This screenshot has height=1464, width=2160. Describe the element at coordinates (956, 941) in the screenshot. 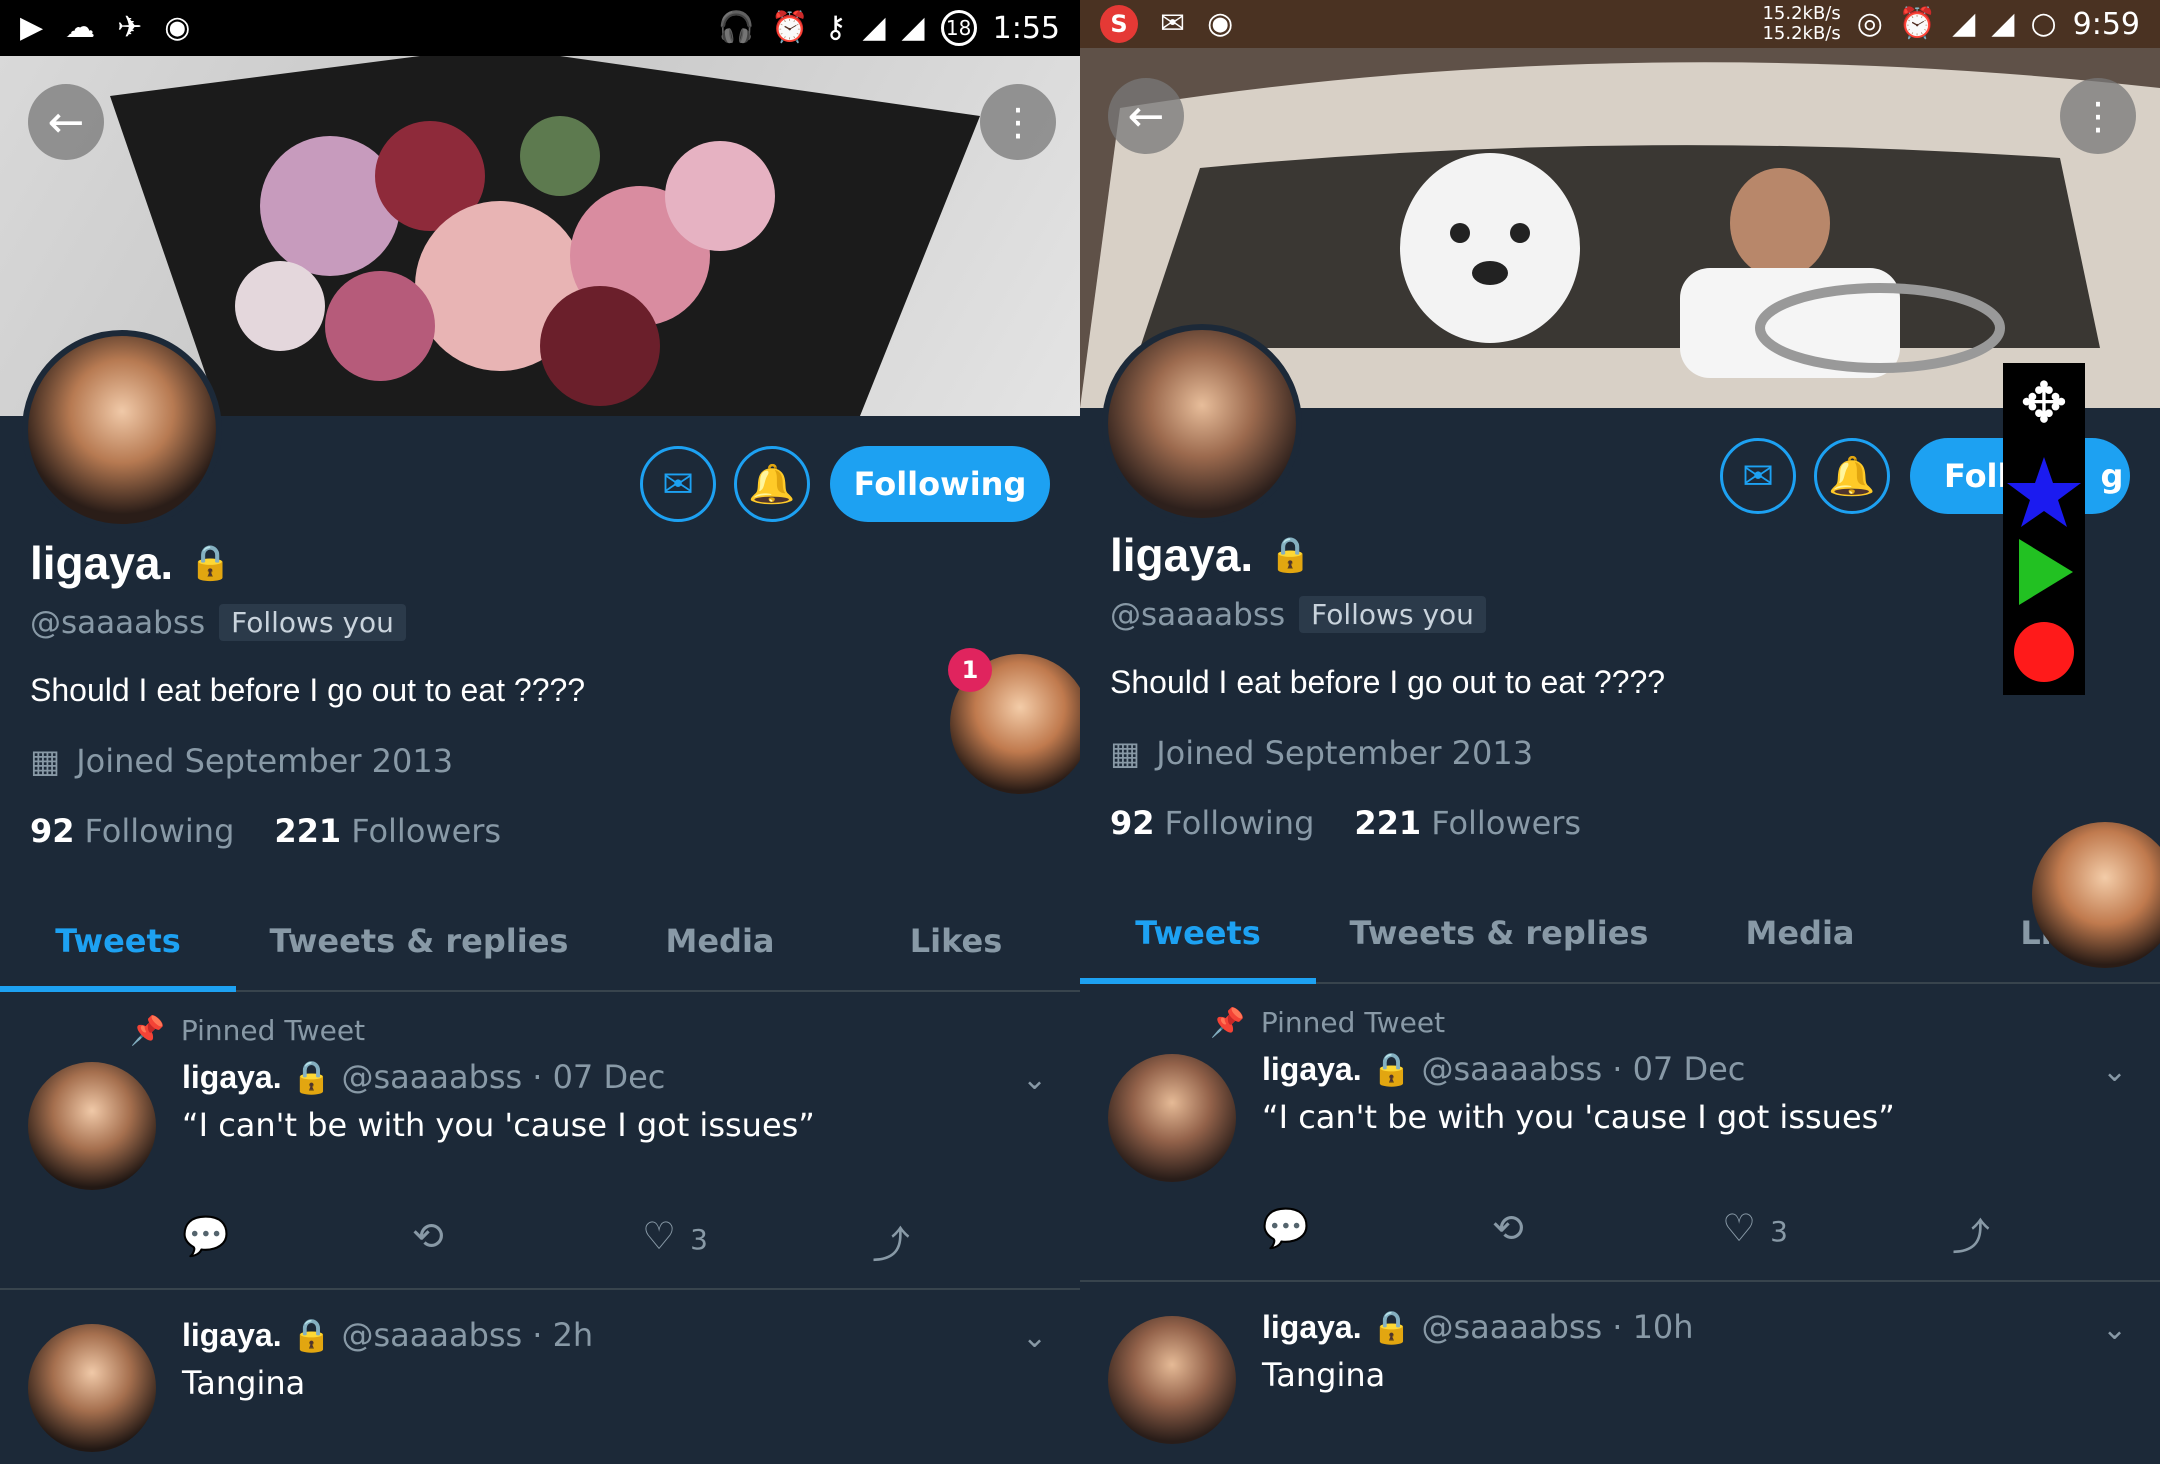

I see `tab-likes: Likes` at that location.